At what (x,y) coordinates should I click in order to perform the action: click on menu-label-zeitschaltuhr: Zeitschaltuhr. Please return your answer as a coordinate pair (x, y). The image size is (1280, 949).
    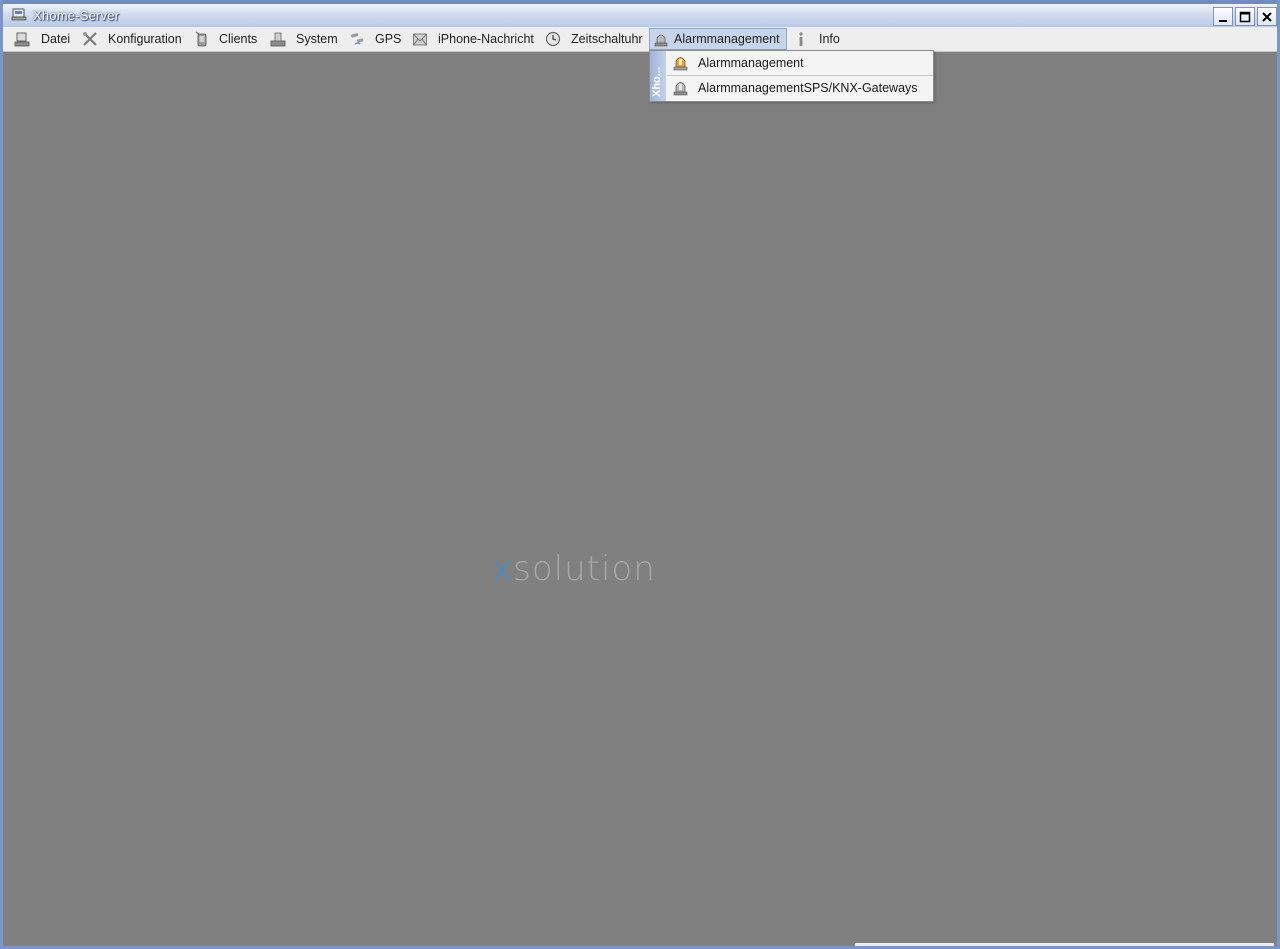
    Looking at the image, I should click on (607, 39).